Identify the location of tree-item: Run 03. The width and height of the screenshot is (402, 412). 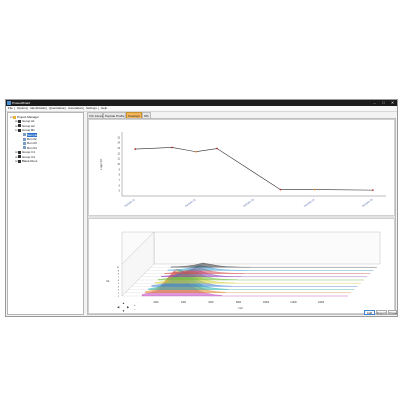
(28, 143).